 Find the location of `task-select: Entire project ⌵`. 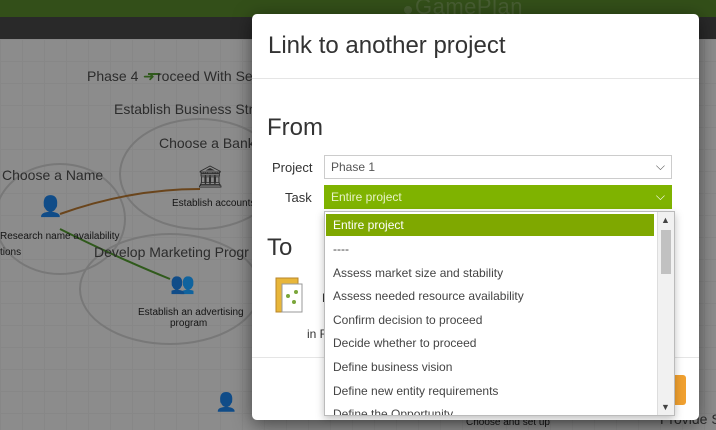

task-select: Entire project ⌵ is located at coordinates (498, 197).